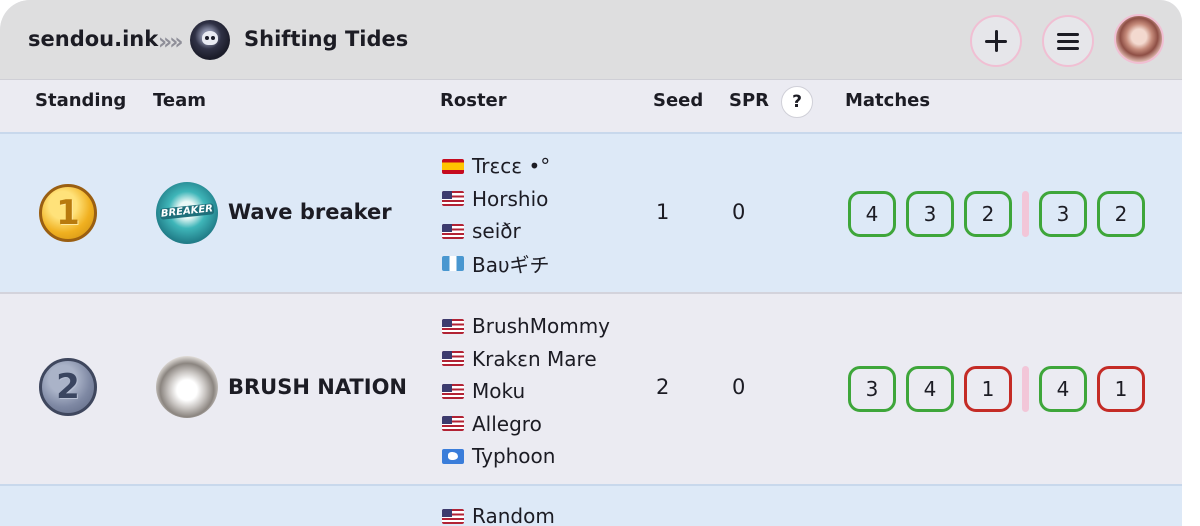  What do you see at coordinates (507, 423) in the screenshot?
I see `player-name: Allegro` at bounding box center [507, 423].